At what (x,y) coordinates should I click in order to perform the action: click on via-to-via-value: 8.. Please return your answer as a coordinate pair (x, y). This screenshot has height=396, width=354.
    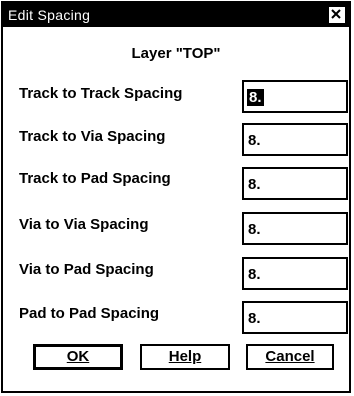
    Looking at the image, I should click on (254, 229).